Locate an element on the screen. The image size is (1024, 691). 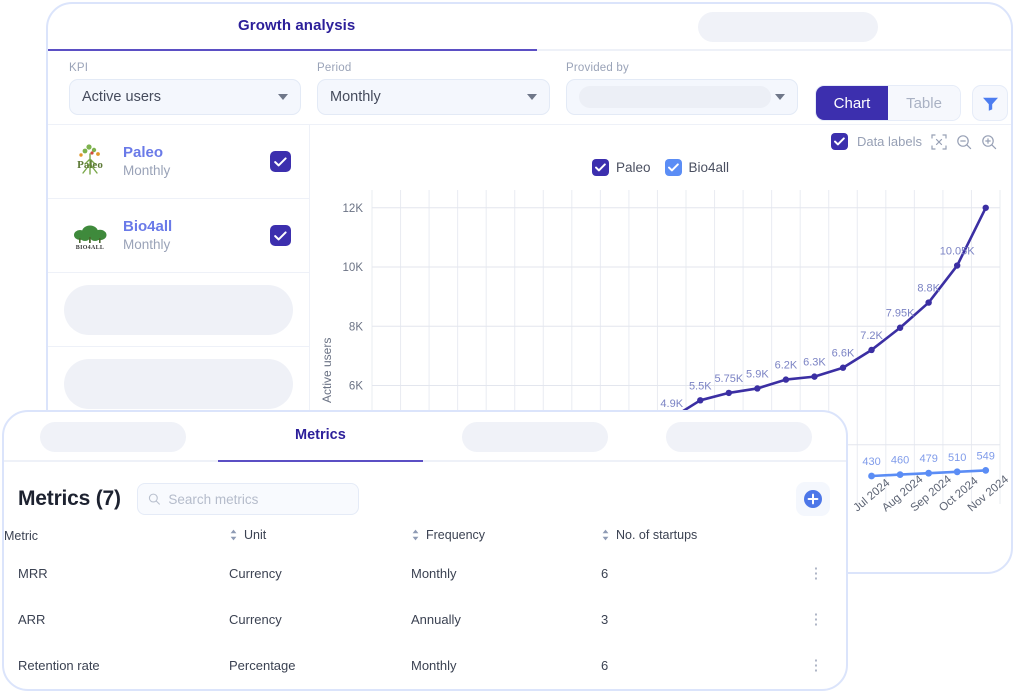
table-row: Retention rate Percentage Monthly 6 ⋮ is located at coordinates (425, 665).